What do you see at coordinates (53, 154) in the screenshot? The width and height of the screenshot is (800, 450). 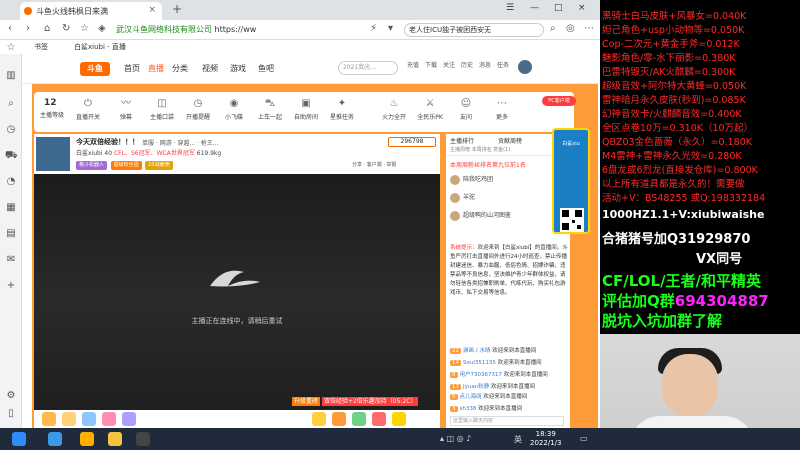 I see `streamer-avatar` at bounding box center [53, 154].